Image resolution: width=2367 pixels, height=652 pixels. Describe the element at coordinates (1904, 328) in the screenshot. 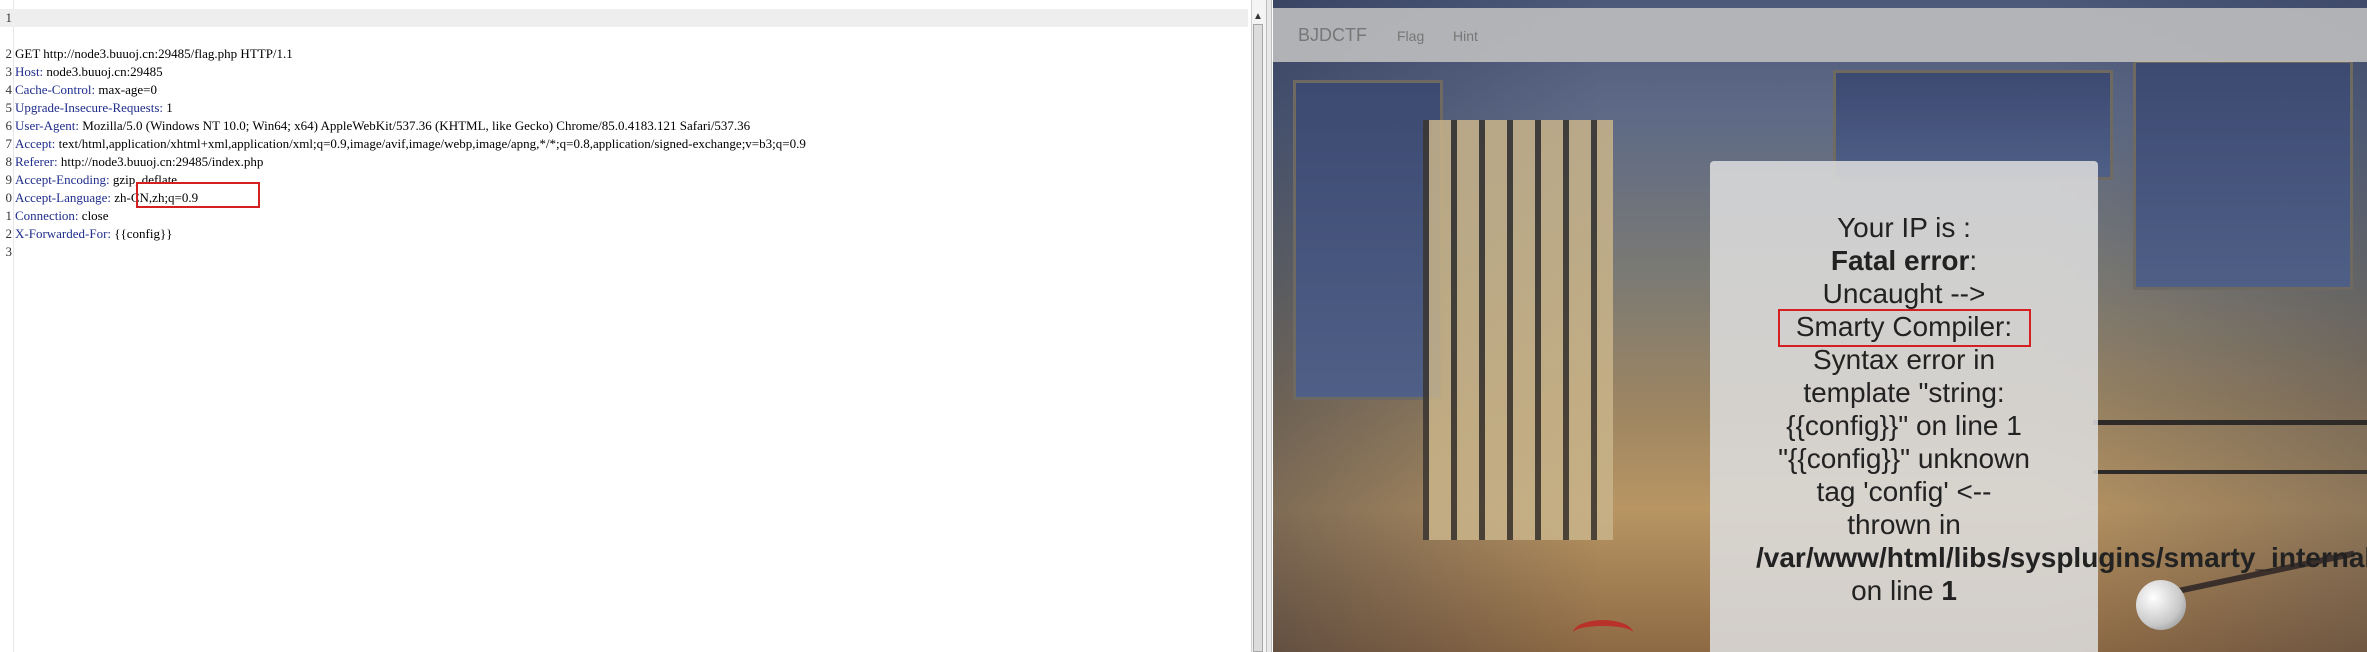

I see `smarty-compiler-highlight-box` at that location.